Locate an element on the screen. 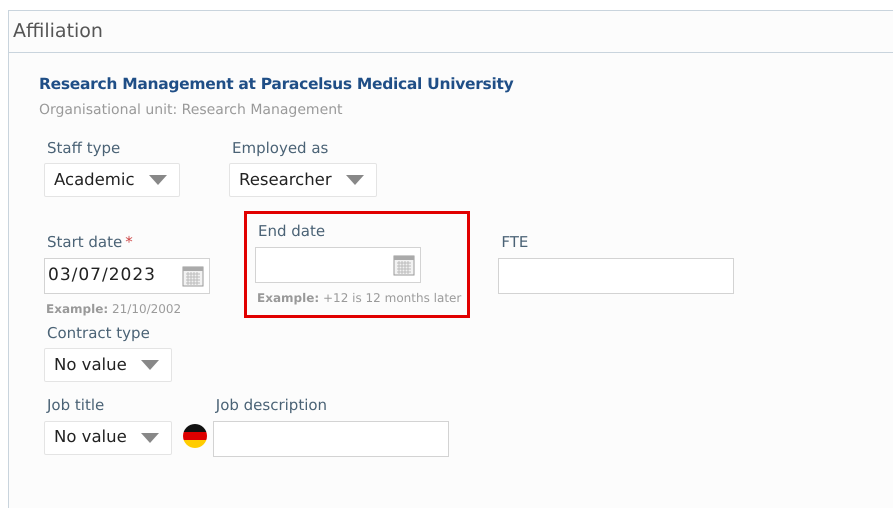  required-mark: * is located at coordinates (129, 242).